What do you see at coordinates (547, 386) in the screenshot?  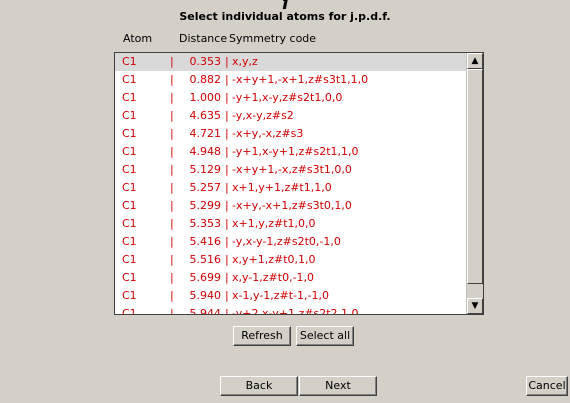 I see `cancel-button: Cancel` at bounding box center [547, 386].